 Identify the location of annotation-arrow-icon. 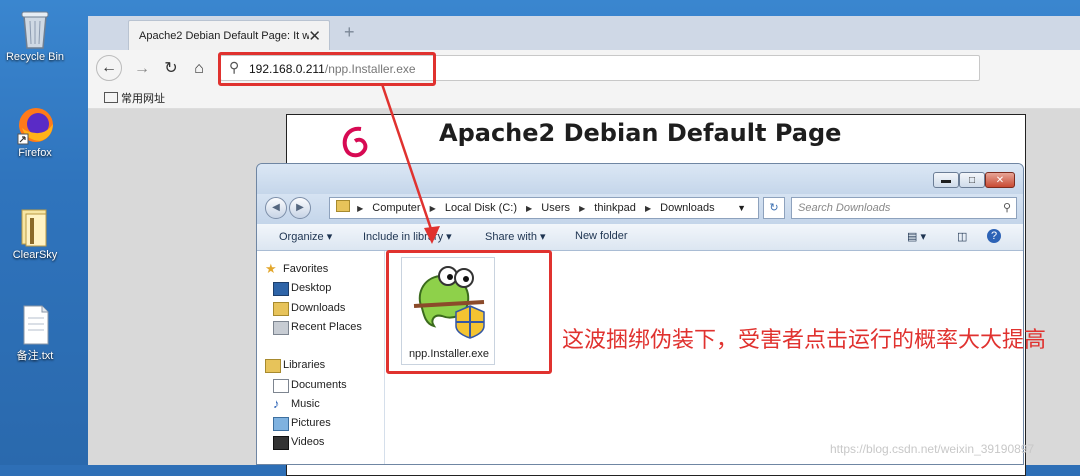
(410, 163).